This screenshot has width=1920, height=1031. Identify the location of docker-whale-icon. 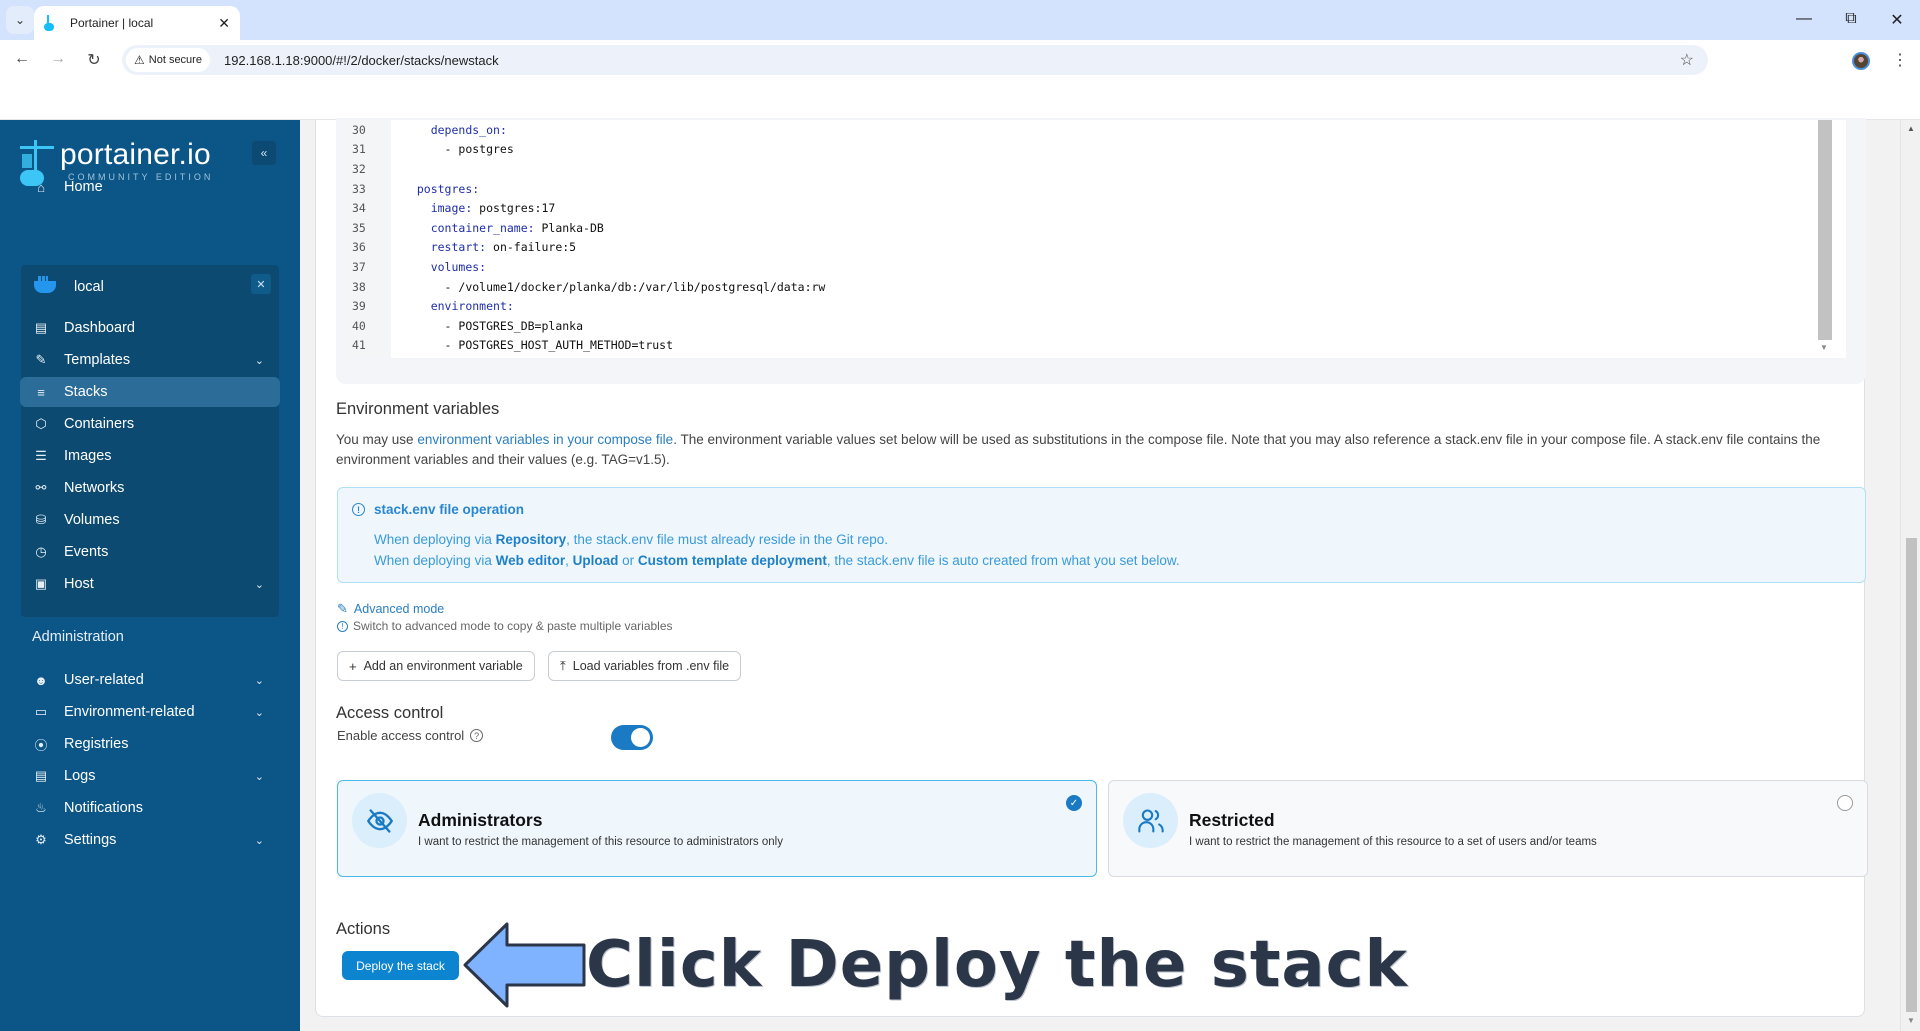
(45, 284).